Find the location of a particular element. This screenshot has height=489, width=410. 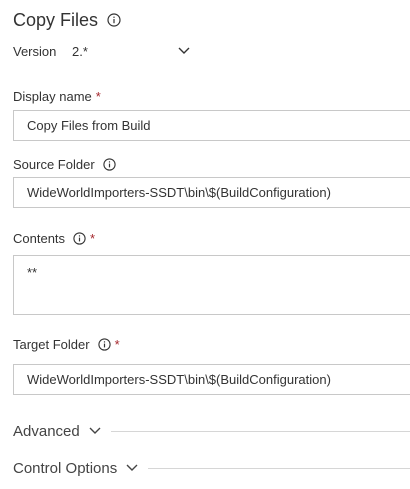

source-folder-label: Source Folder is located at coordinates (54, 164).